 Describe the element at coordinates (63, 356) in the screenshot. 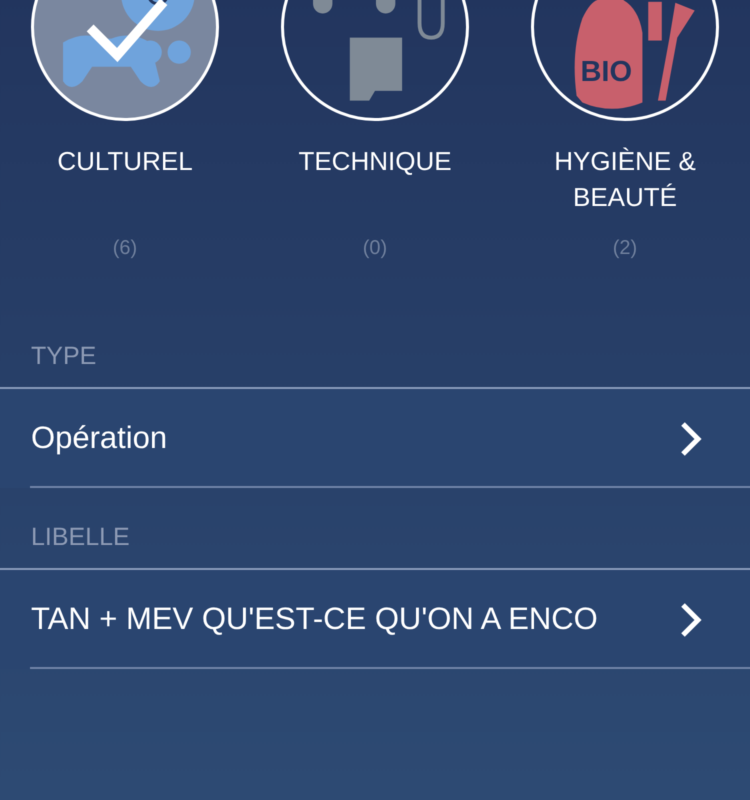

I see `section-header: TYPE` at that location.